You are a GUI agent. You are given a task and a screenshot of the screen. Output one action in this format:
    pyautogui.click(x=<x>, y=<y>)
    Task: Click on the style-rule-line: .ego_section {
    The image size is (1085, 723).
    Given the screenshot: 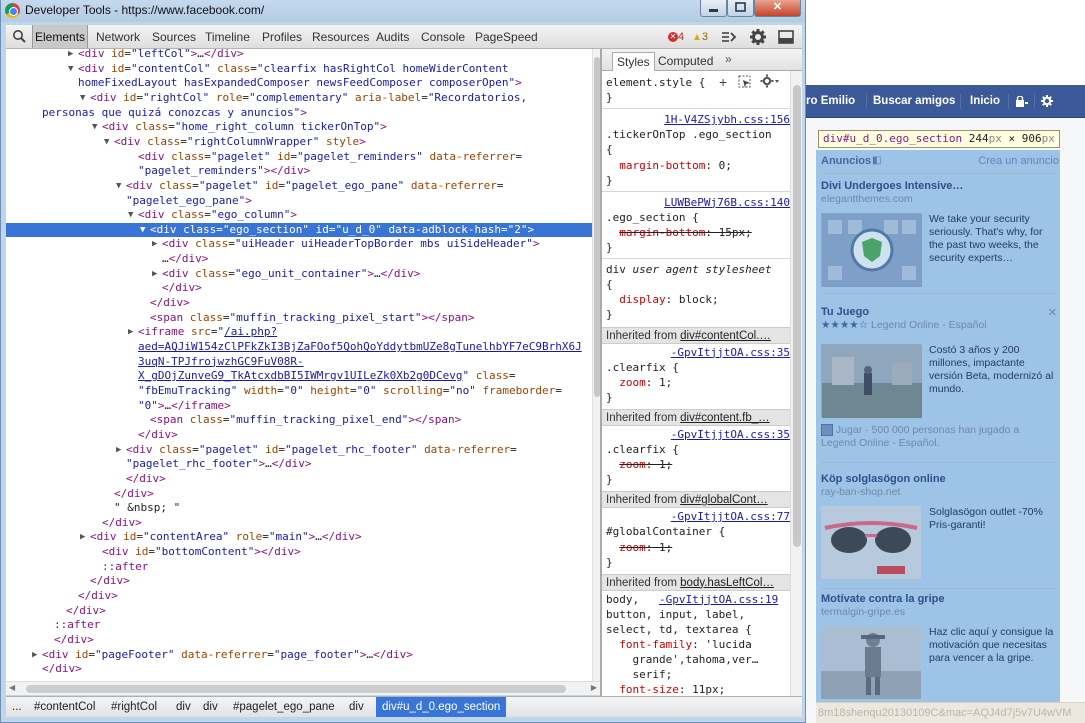 What is the action you would take?
    pyautogui.click(x=698, y=217)
    